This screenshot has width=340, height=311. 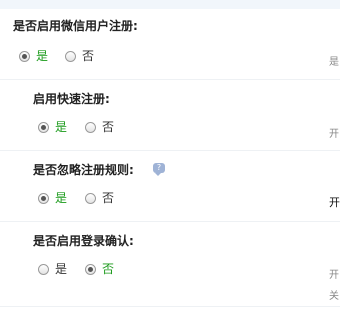 What do you see at coordinates (52, 127) in the screenshot?
I see `quick-register-yes-option: 是` at bounding box center [52, 127].